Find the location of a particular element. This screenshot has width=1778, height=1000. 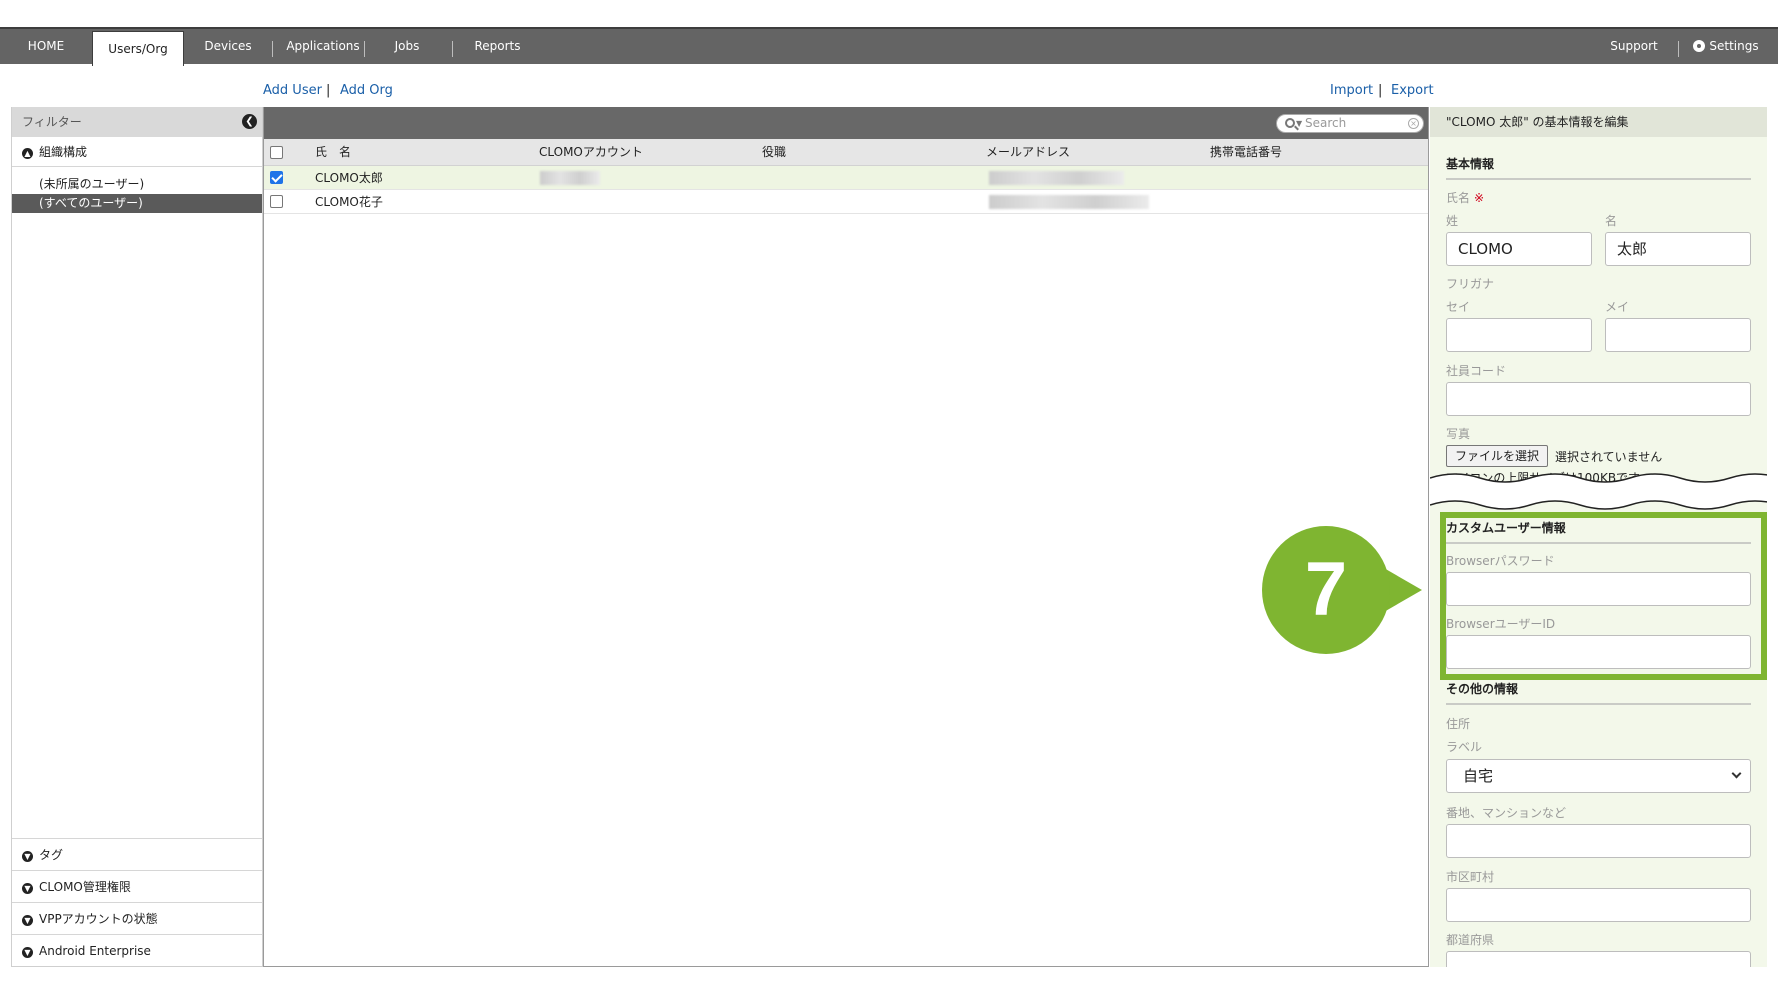

address-type-label: ラベル is located at coordinates (1464, 747).